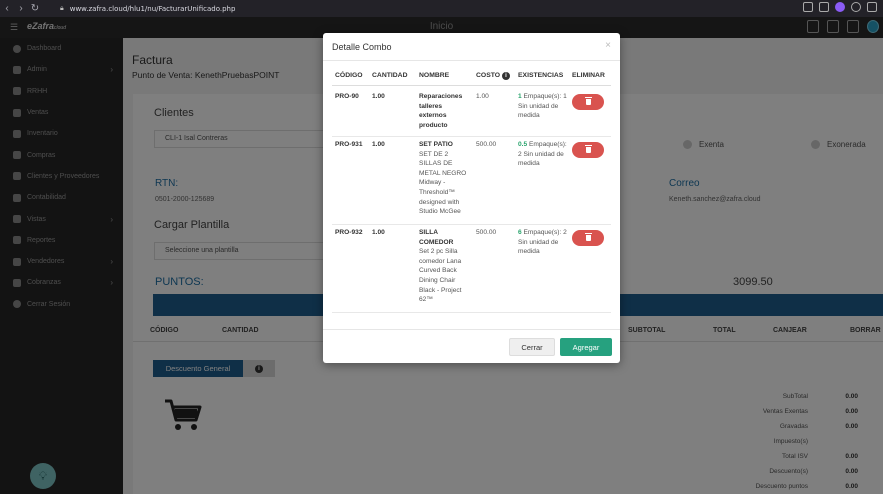 This screenshot has height=494, width=883. Describe the element at coordinates (808, 7) in the screenshot. I see `share-icon` at that location.